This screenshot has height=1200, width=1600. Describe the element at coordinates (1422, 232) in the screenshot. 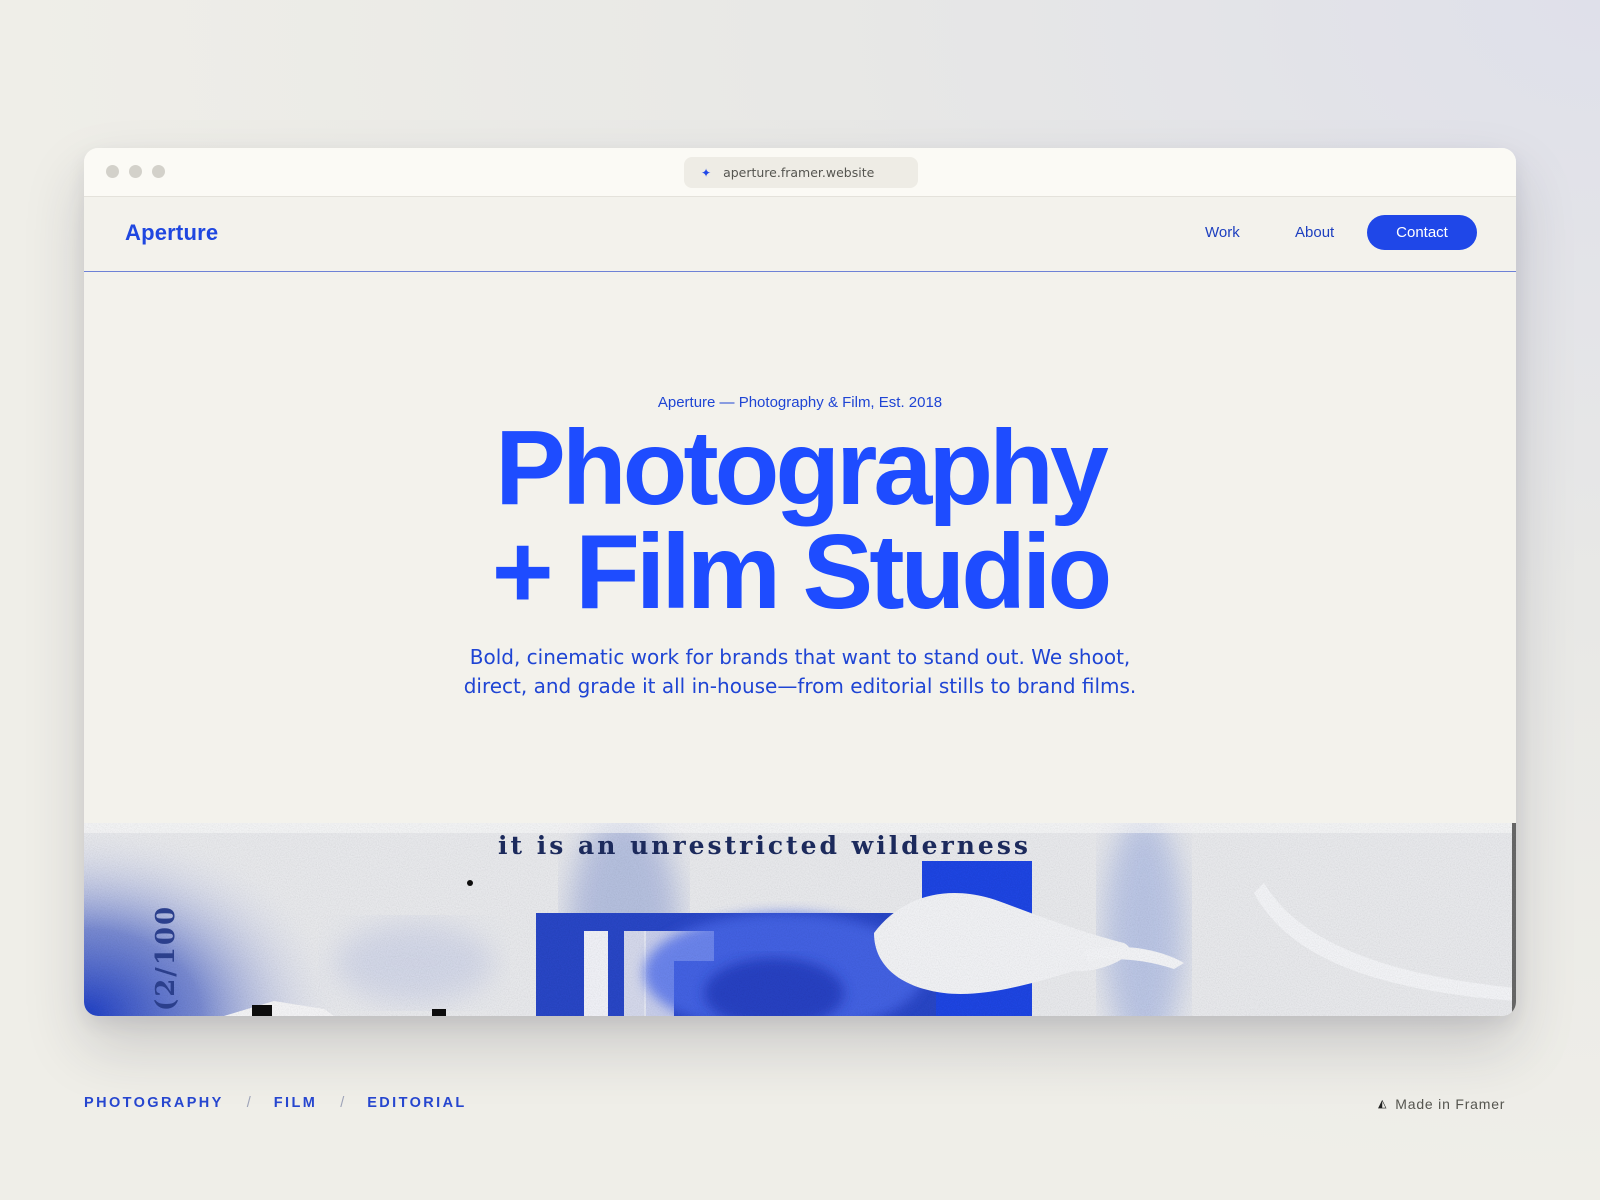

I see `contact-button: Contact` at that location.